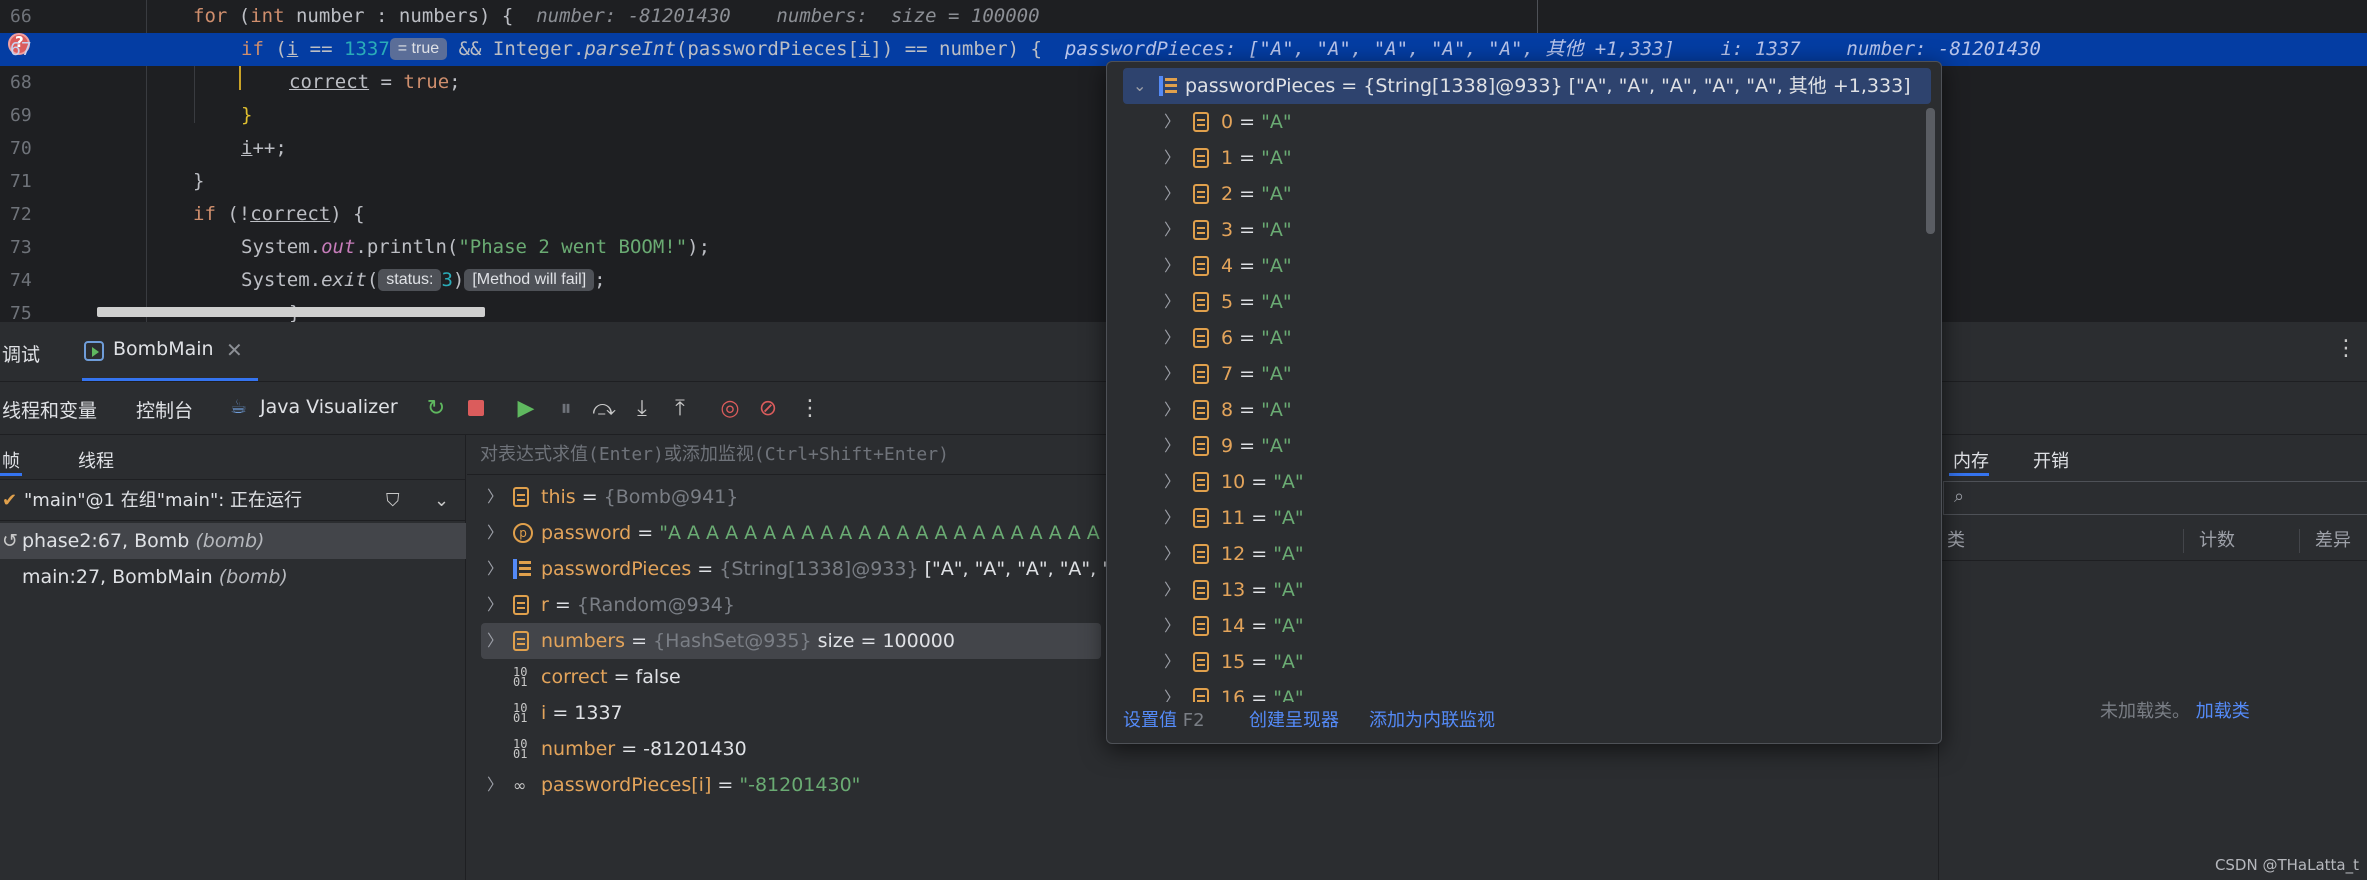  What do you see at coordinates (1513, 302) in the screenshot?
I see `array-element-row: 〉 5 = "A"` at bounding box center [1513, 302].